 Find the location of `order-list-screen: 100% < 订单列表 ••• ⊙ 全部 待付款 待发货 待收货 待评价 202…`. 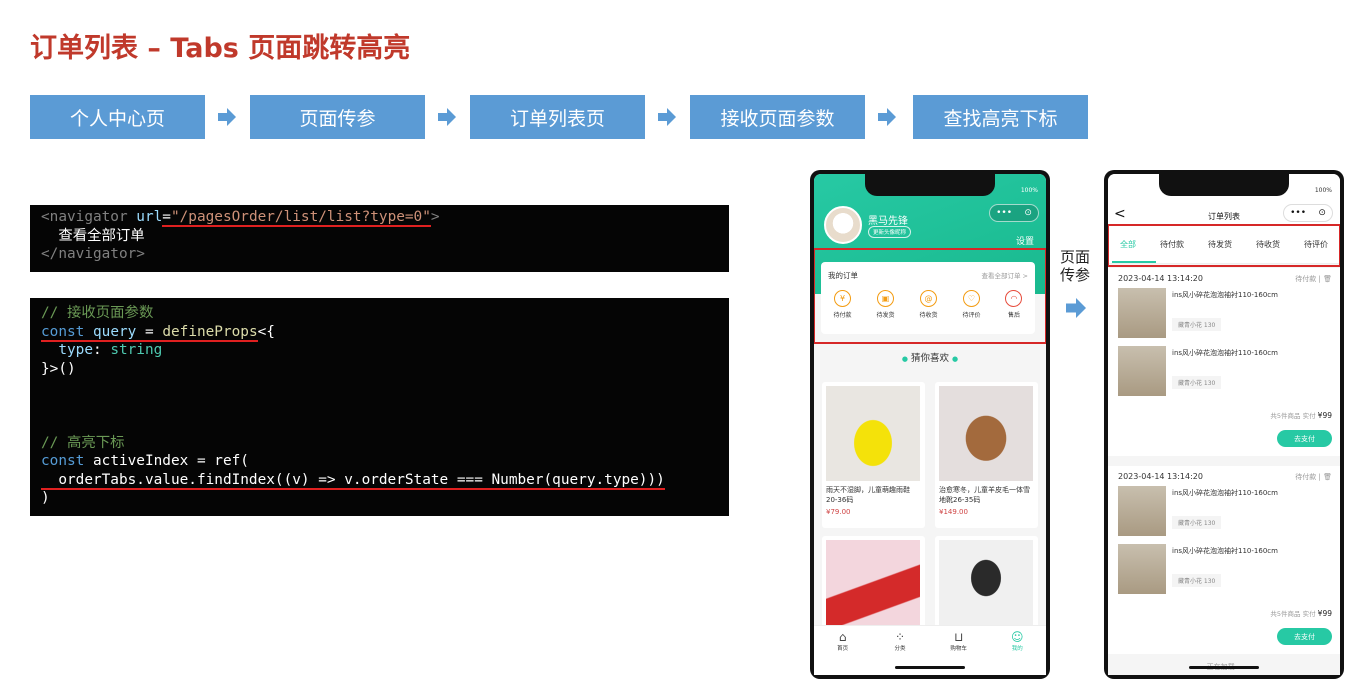

order-list-screen: 100% < 订单列表 ••• ⊙ 全部 待付款 待发货 待收货 待评价 202… is located at coordinates (1224, 424).